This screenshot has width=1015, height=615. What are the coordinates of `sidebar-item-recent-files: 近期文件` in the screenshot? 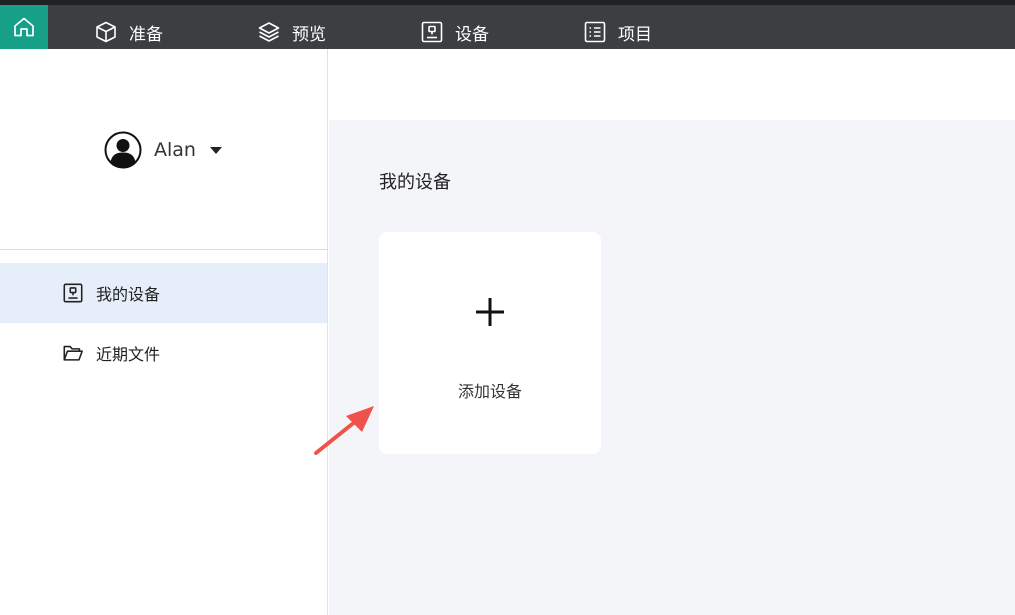 It's located at (163, 353).